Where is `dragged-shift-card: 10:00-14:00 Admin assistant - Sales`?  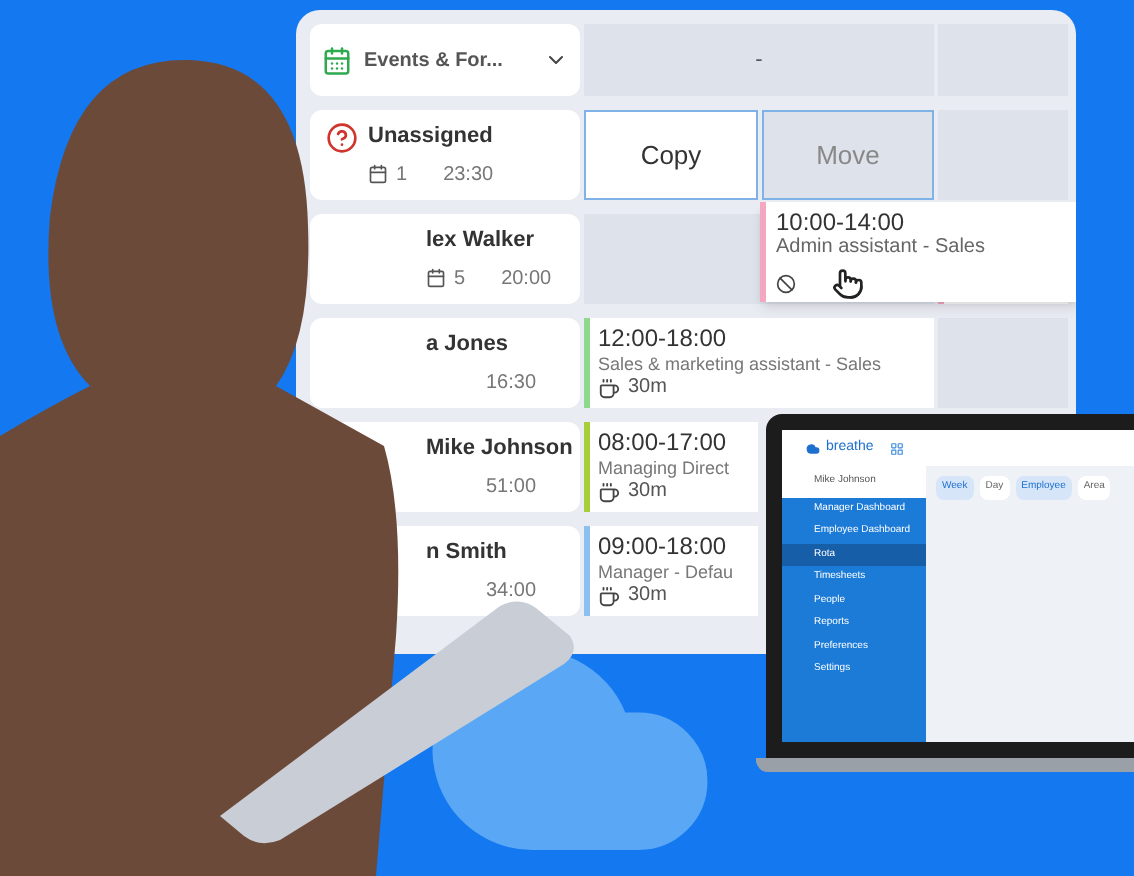 dragged-shift-card: 10:00-14:00 Admin assistant - Sales is located at coordinates (918, 252).